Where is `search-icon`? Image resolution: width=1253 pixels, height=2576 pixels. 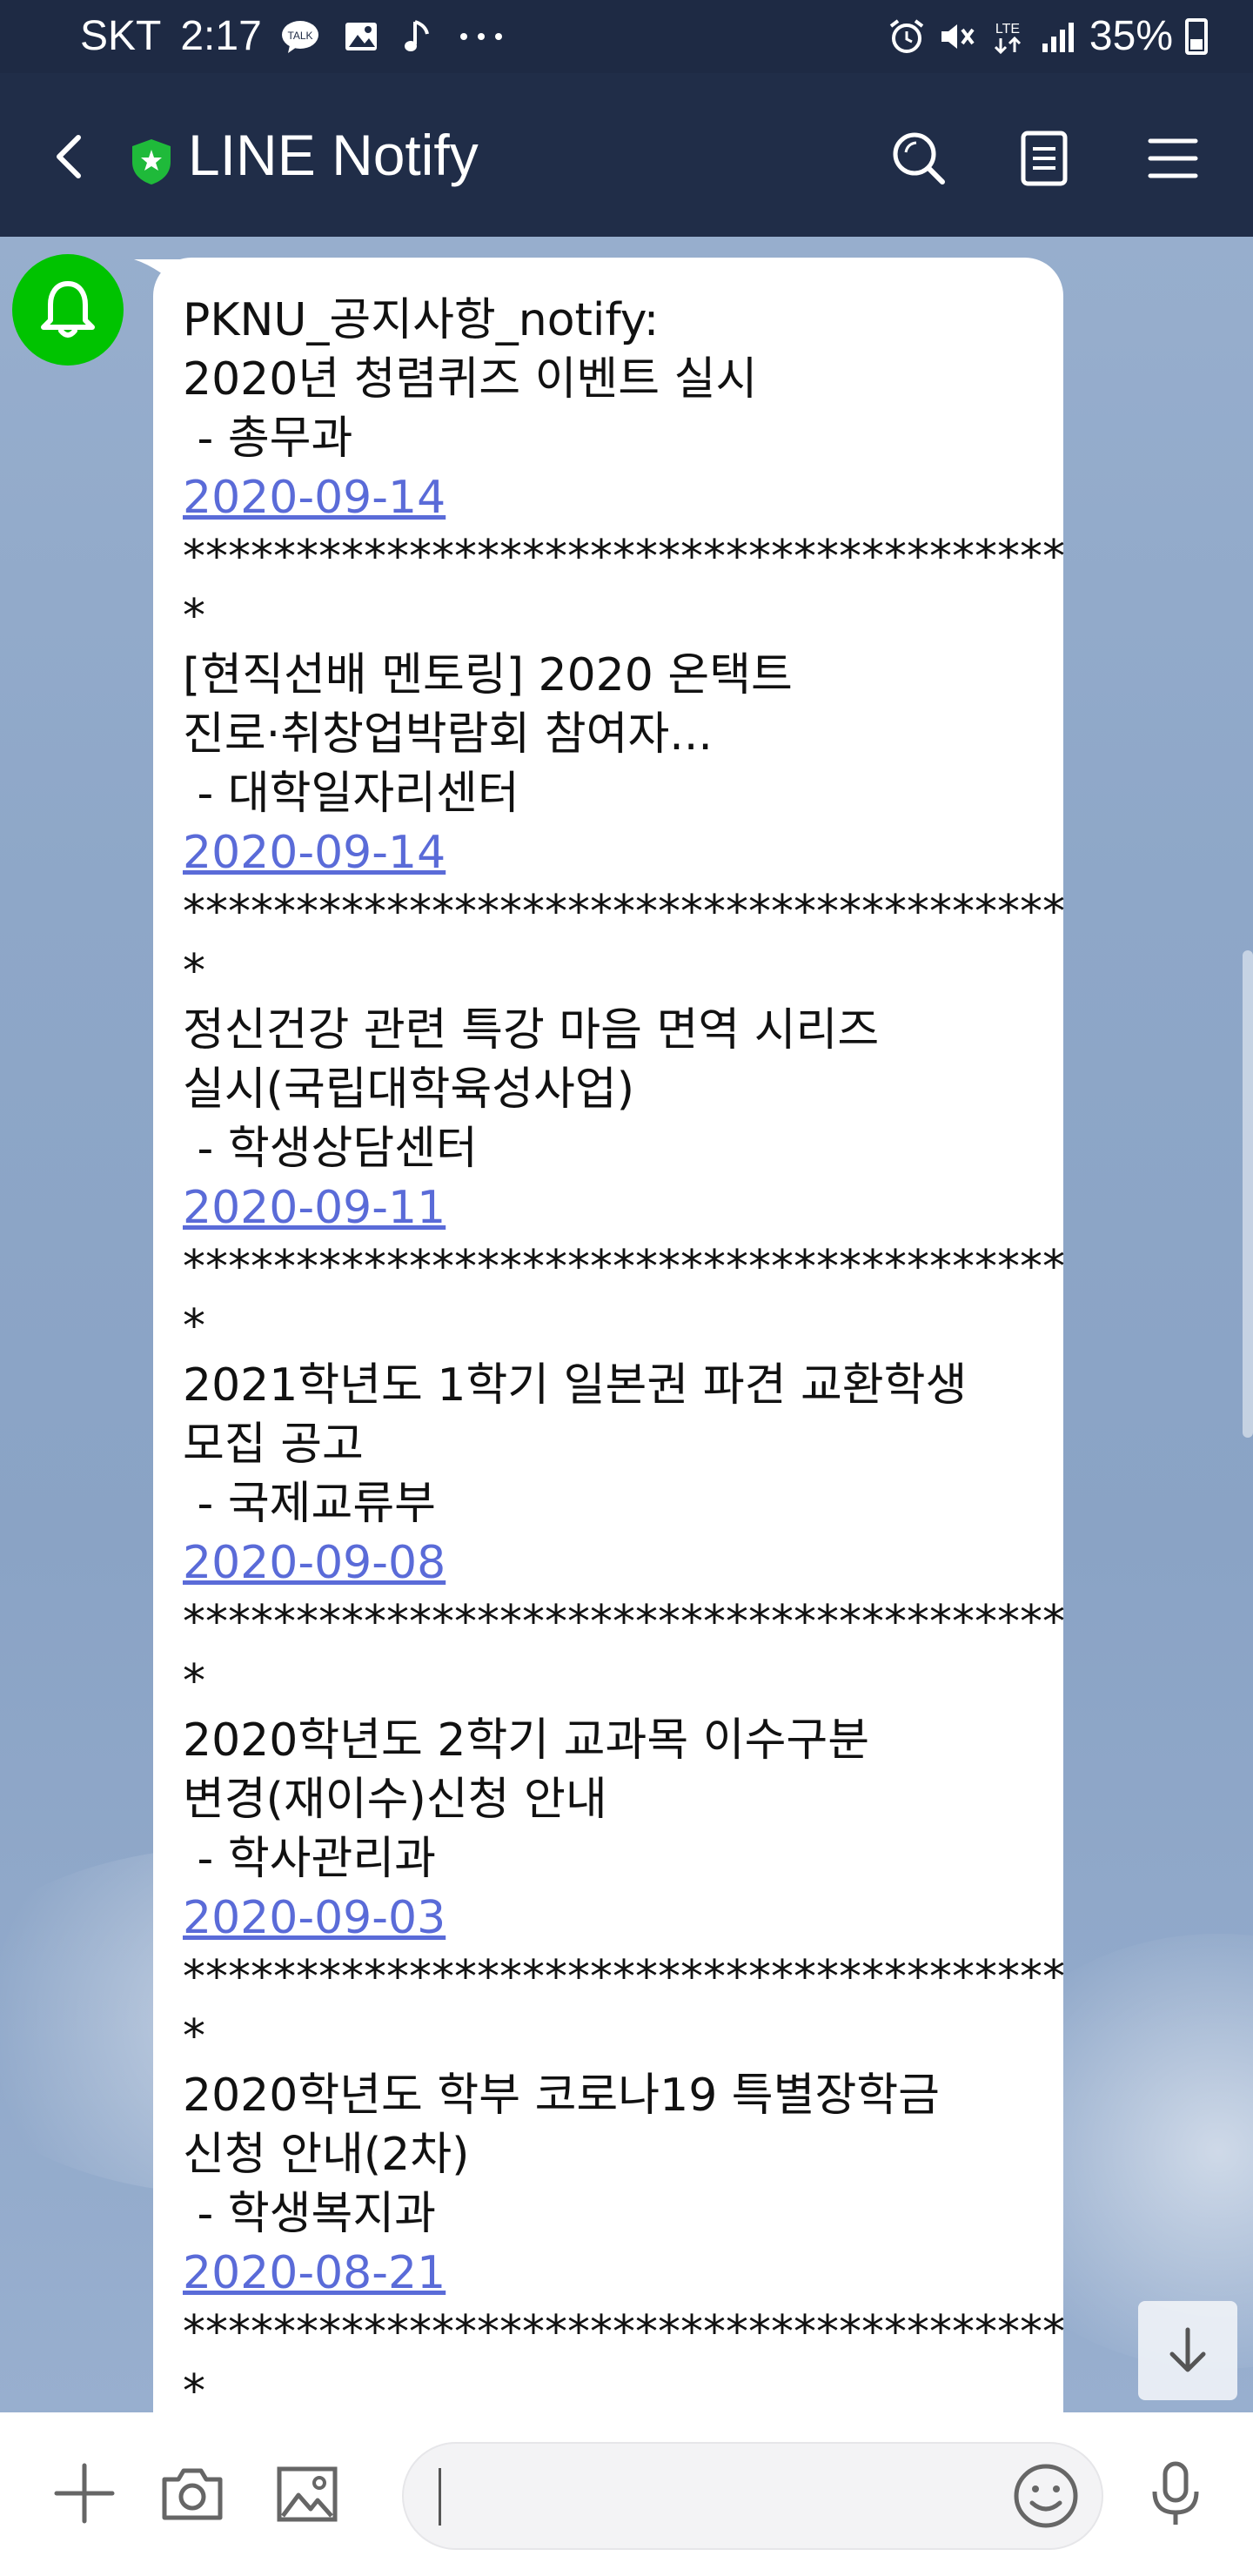 search-icon is located at coordinates (919, 158).